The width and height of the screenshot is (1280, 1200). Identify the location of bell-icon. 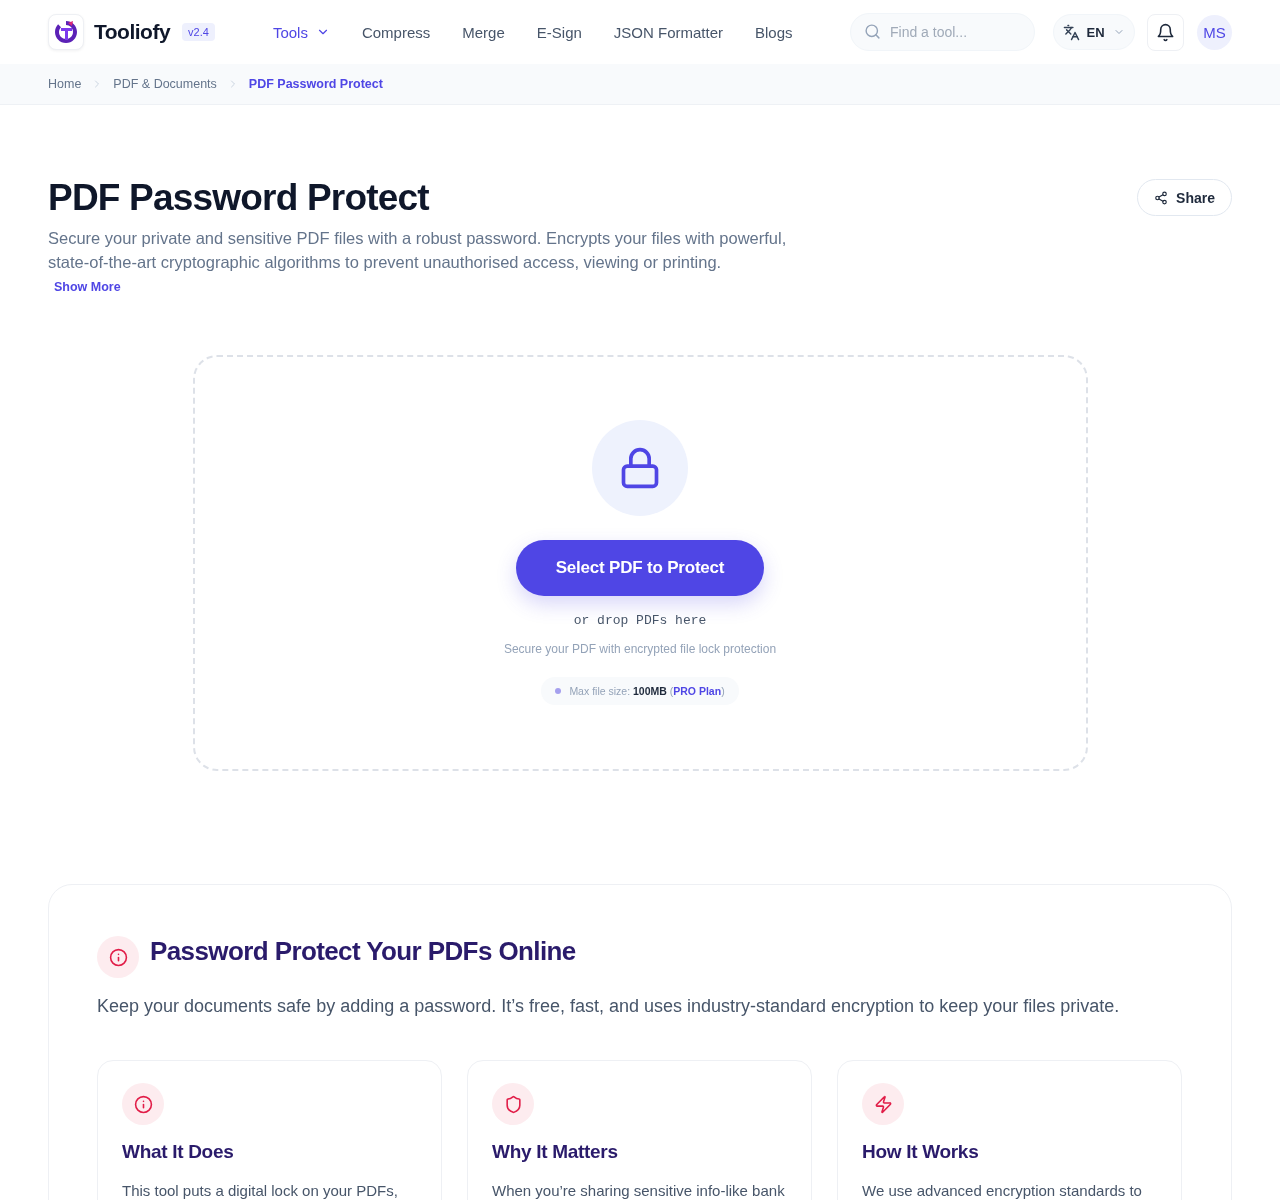
(1165, 32).